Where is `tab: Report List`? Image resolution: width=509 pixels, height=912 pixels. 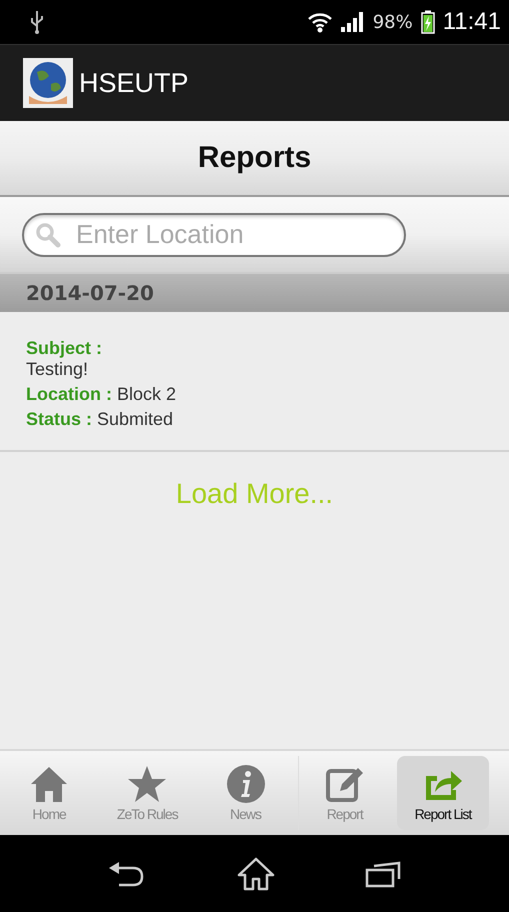 tab: Report List is located at coordinates (443, 793).